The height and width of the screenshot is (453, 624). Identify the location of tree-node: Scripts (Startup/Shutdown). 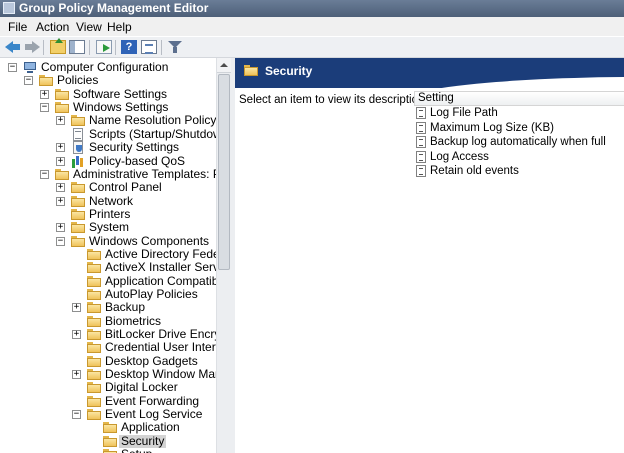
(108, 133).